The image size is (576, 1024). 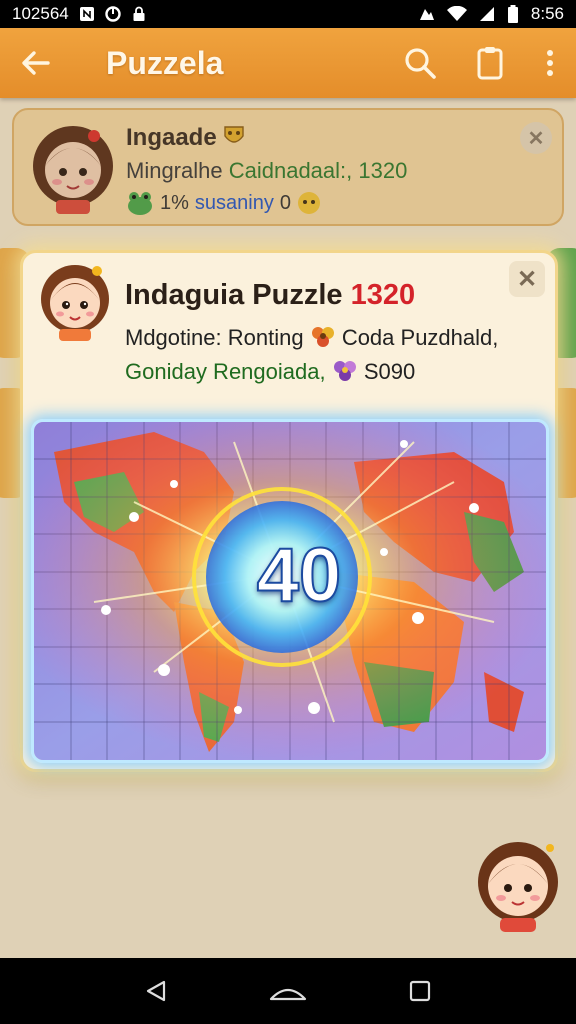 I want to click on more-options-button, so click(x=550, y=63).